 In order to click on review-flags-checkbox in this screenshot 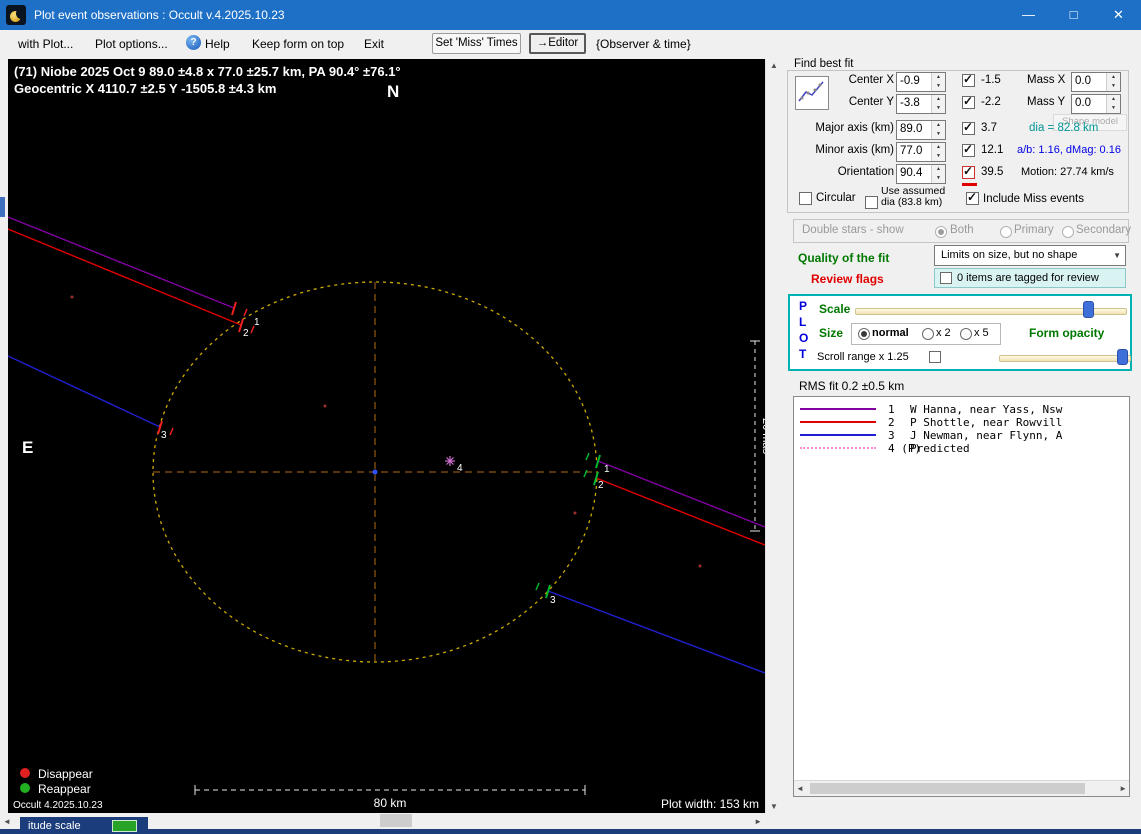, I will do `click(946, 278)`.